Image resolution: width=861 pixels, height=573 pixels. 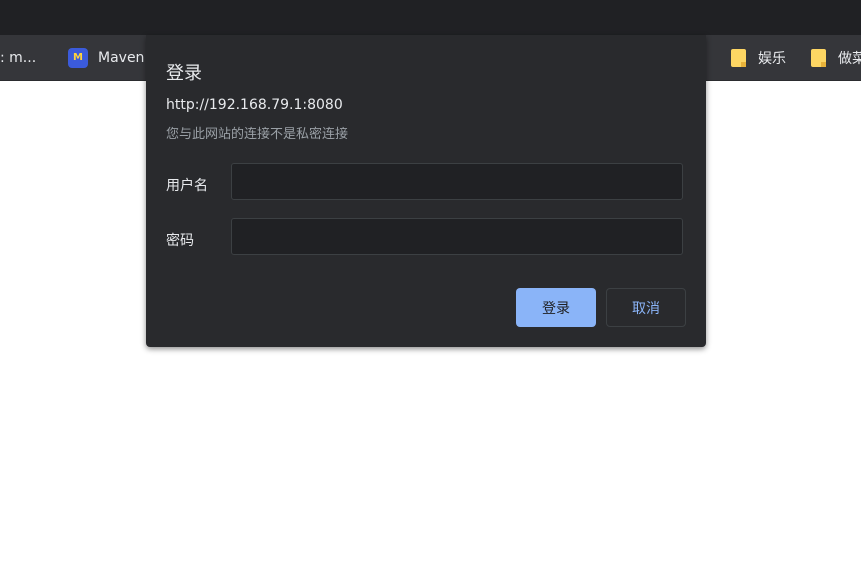 I want to click on login-button: 登录, so click(x=556, y=307).